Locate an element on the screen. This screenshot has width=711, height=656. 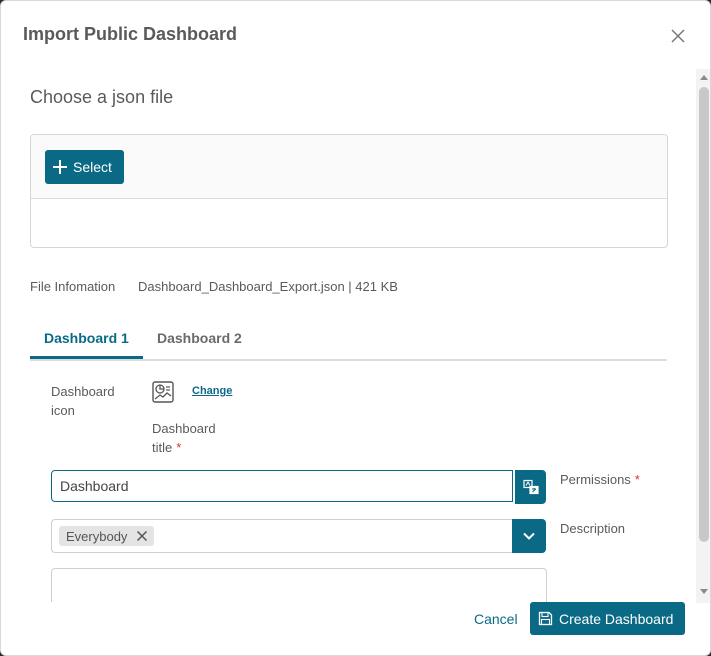
permissions-dropdown-button is located at coordinates (529, 536).